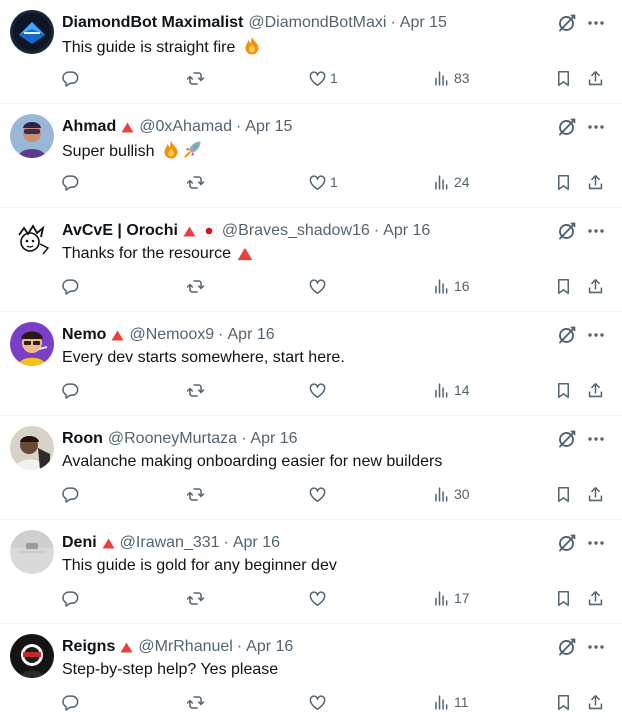 This screenshot has width=622, height=728. Describe the element at coordinates (451, 598) in the screenshot. I see `views-button: 17` at that location.